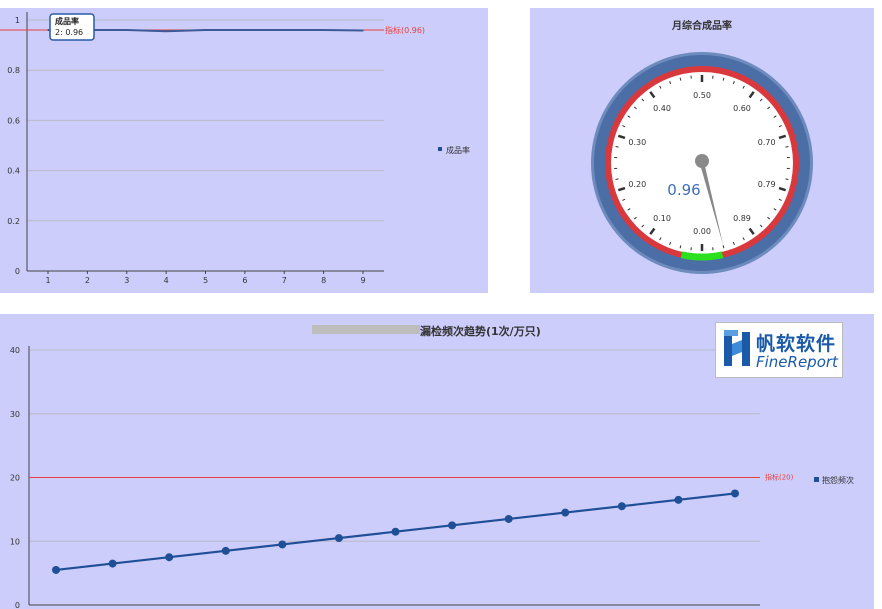 This screenshot has width=882, height=609. What do you see at coordinates (637, 142) in the screenshot?
I see `gauge-tick-label: 0.30` at bounding box center [637, 142].